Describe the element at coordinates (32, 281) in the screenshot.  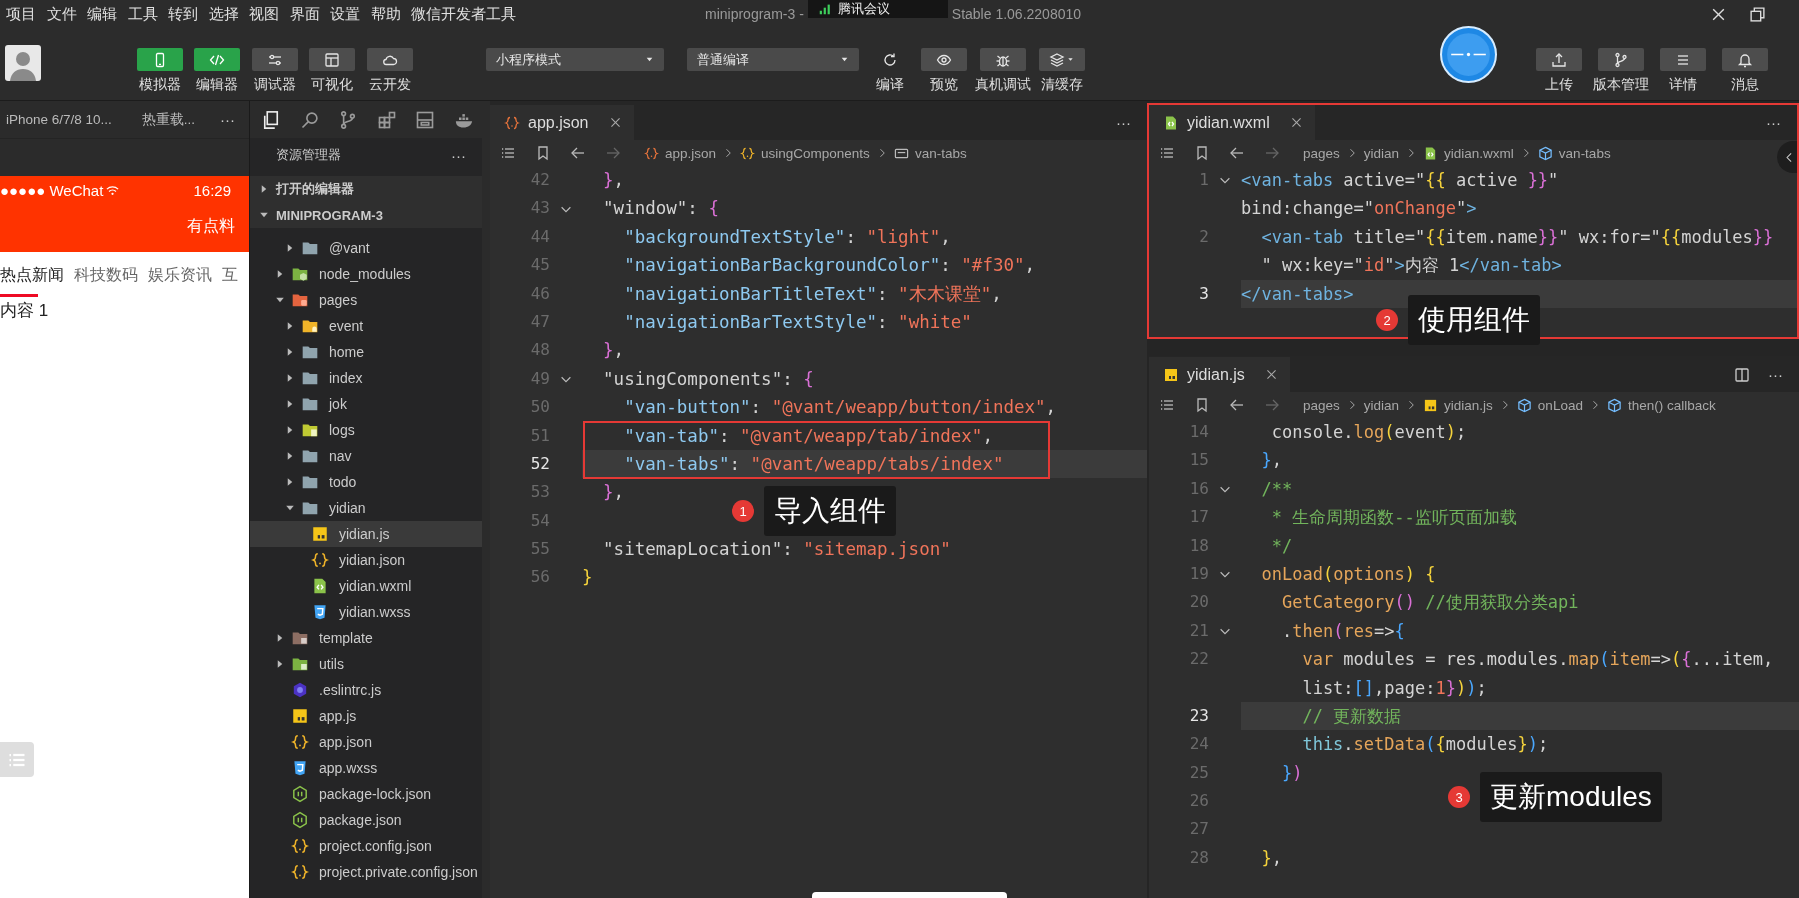
I see `page-tab: 热点新闻` at that location.